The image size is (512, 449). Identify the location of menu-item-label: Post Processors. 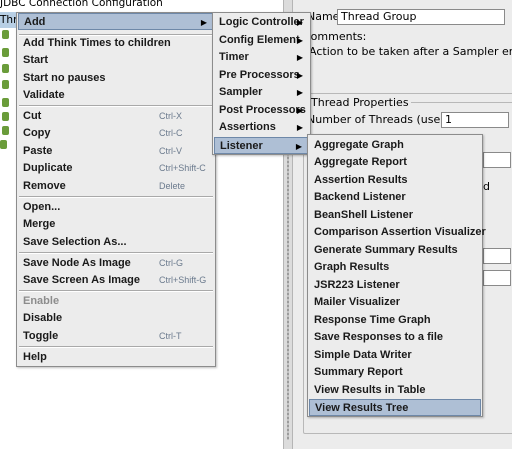
(262, 110).